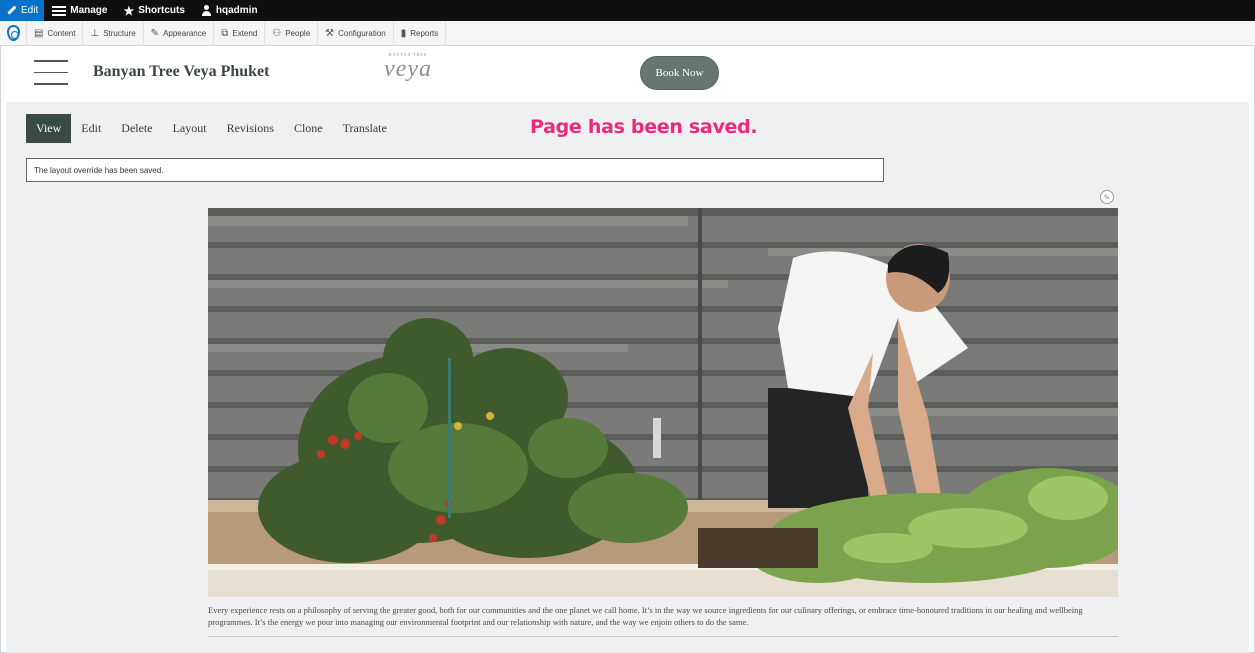 The width and height of the screenshot is (1255, 653). What do you see at coordinates (236, 10) in the screenshot?
I see `toolbar-user-label: hqadmin` at bounding box center [236, 10].